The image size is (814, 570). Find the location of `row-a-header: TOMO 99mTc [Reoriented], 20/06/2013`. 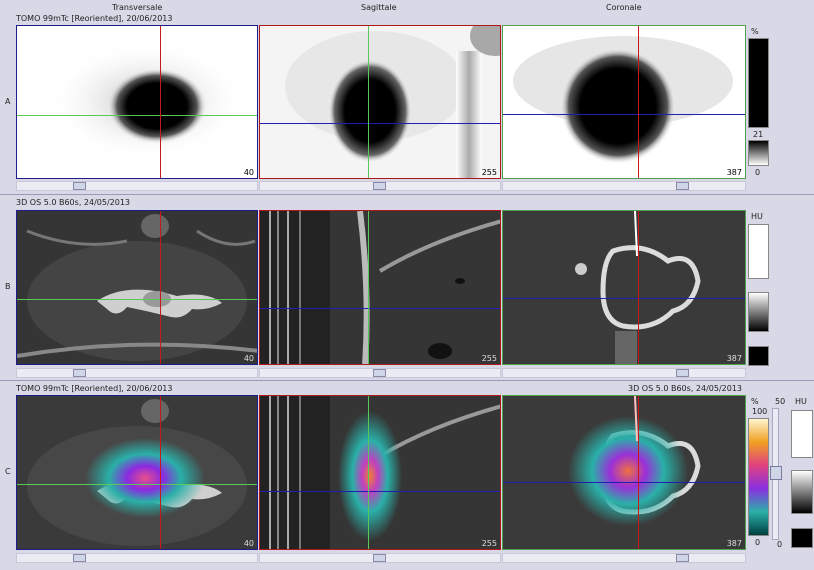

row-a-header: TOMO 99mTc [Reoriented], 20/06/2013 is located at coordinates (94, 18).